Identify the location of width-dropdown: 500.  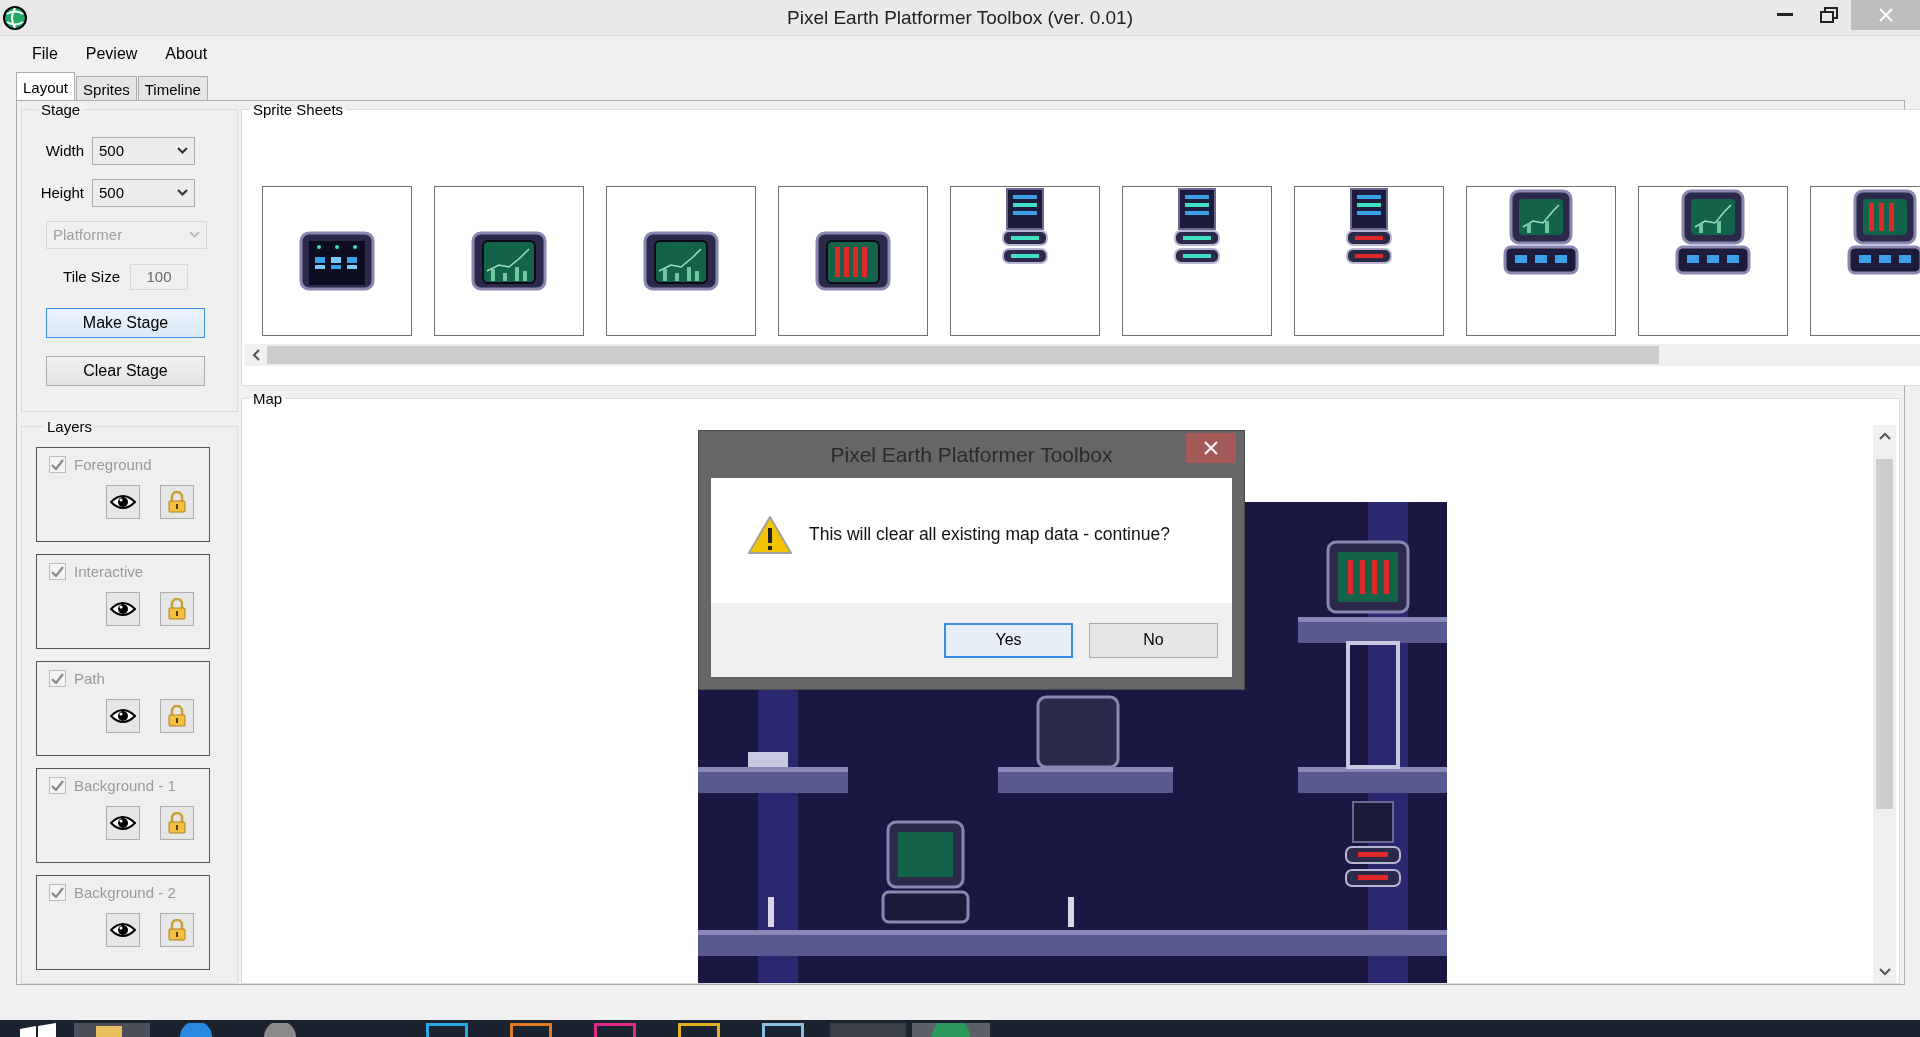
(143, 150).